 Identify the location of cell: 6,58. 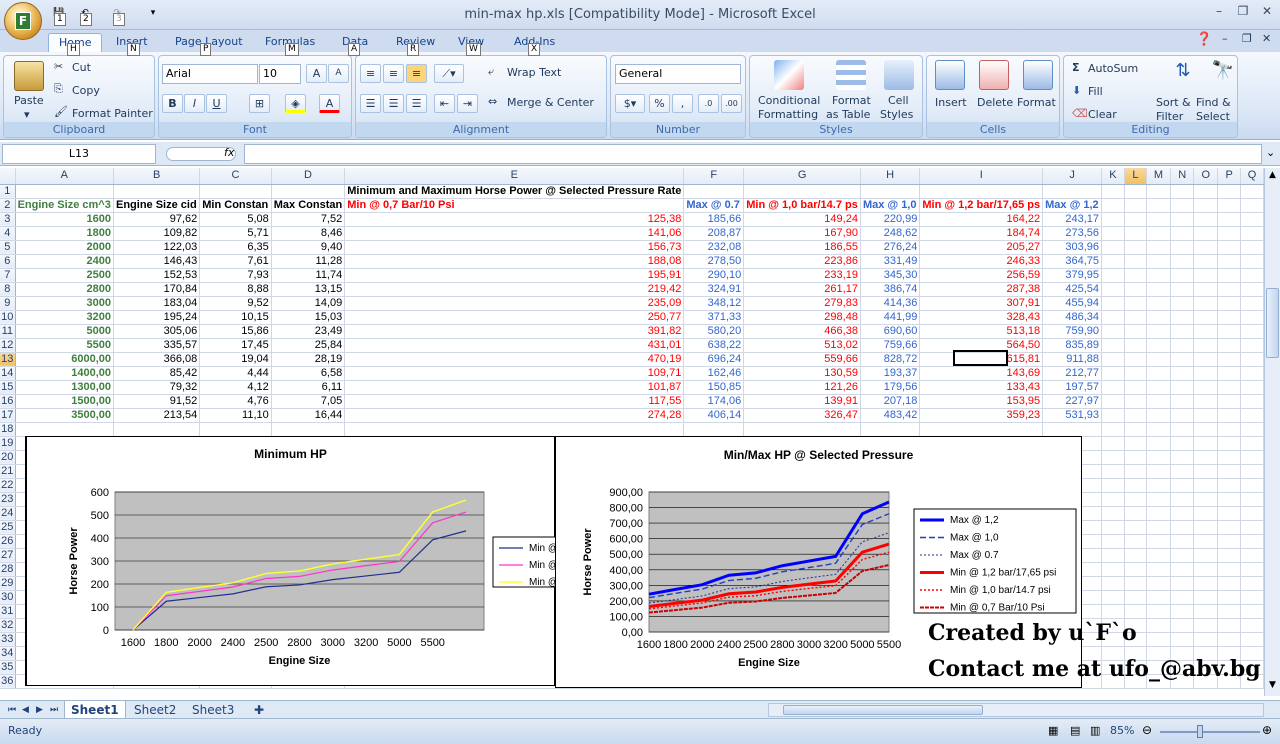
(308, 373).